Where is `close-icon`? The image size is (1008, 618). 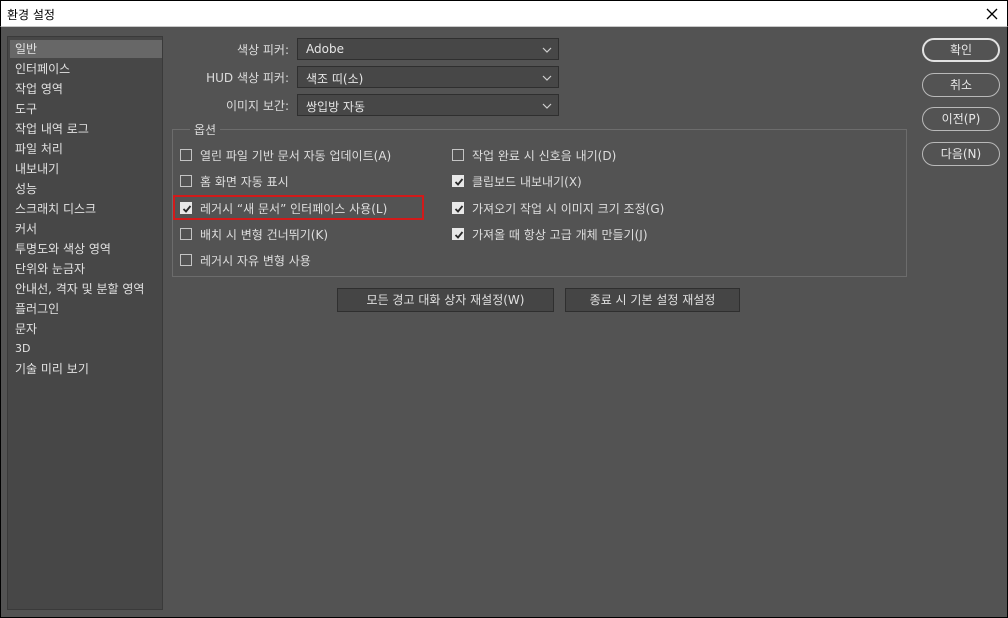 close-icon is located at coordinates (992, 14).